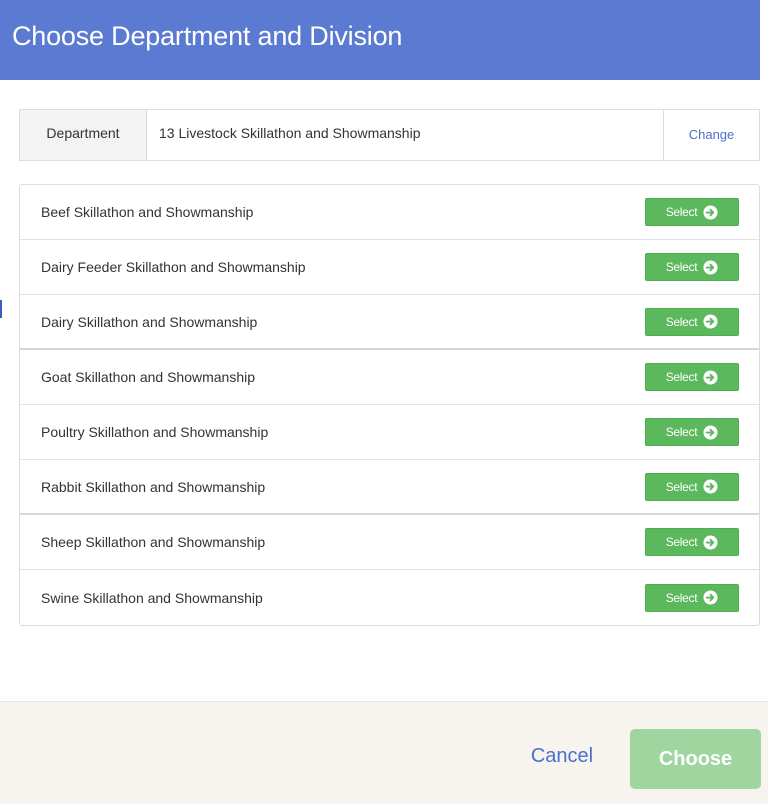  What do you see at coordinates (389, 322) in the screenshot?
I see `division-row: Dairy Skillathon and Showmanship Select` at bounding box center [389, 322].